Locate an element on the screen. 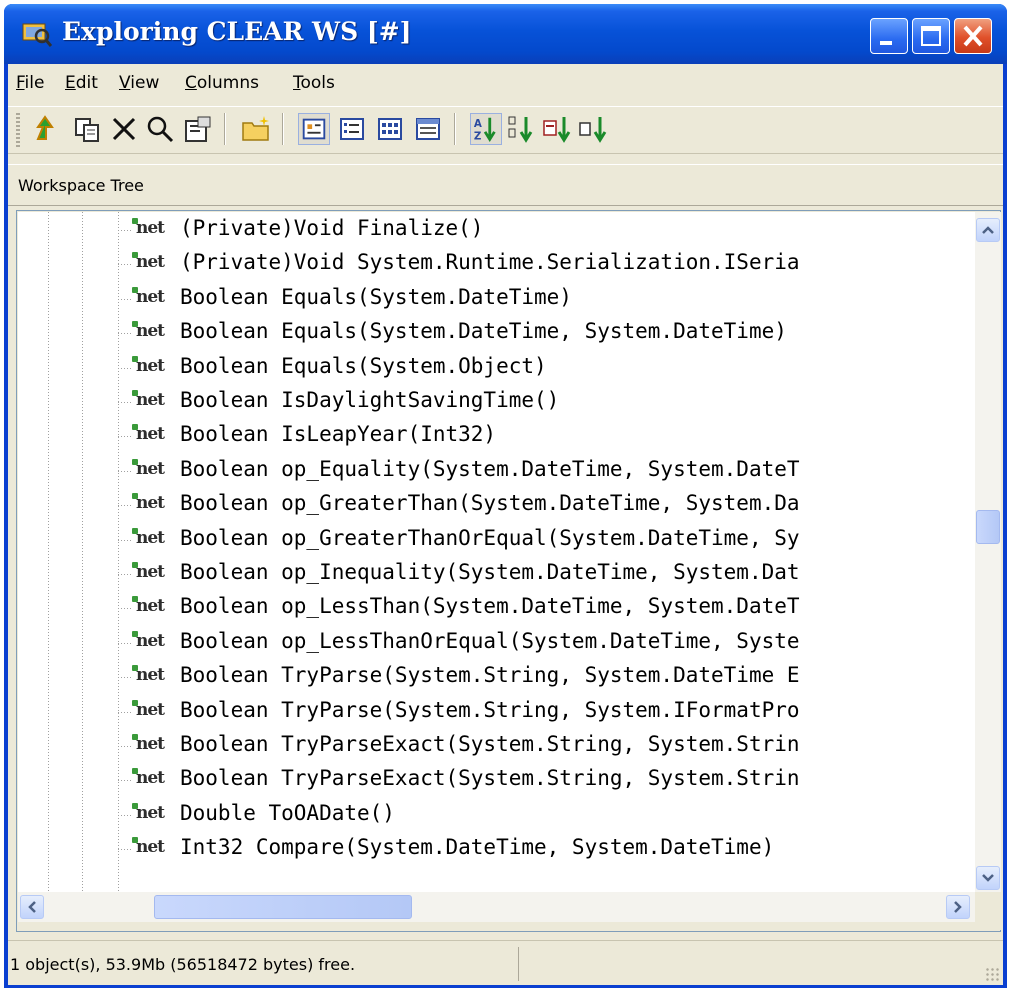 This screenshot has height=994, width=1013. toolbar: AZ is located at coordinates (505, 130).